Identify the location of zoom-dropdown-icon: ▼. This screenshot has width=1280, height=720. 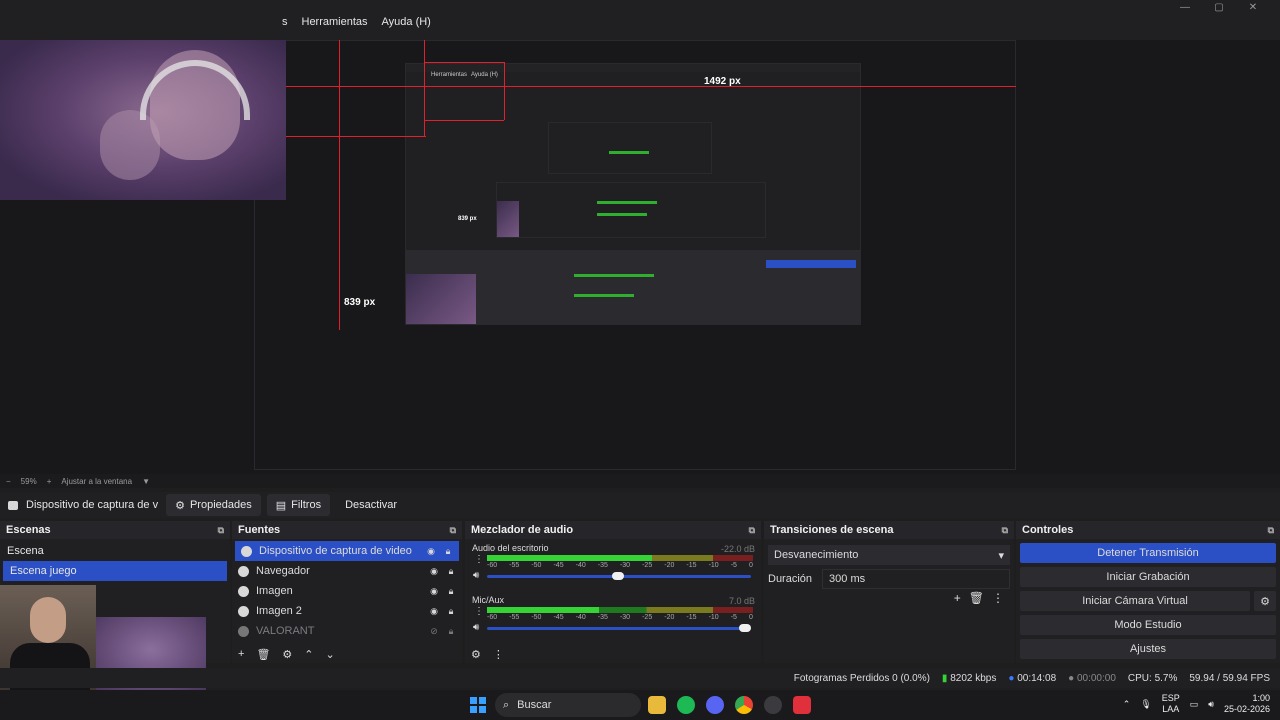
(146, 481).